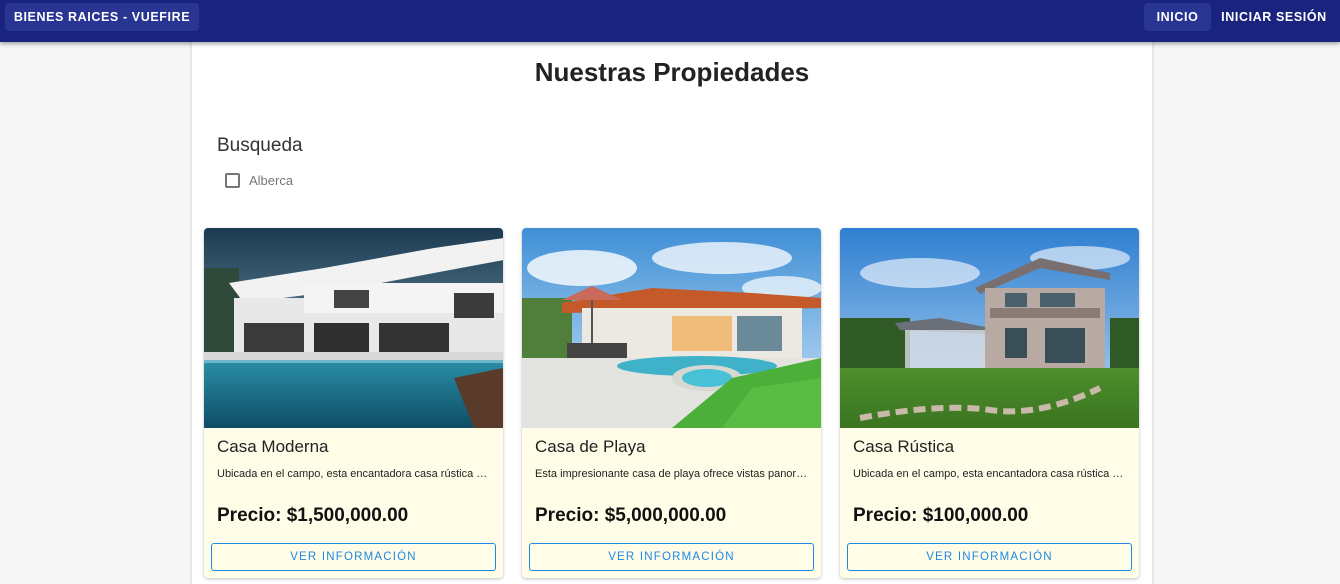  I want to click on alberca-checkbox, so click(232, 180).